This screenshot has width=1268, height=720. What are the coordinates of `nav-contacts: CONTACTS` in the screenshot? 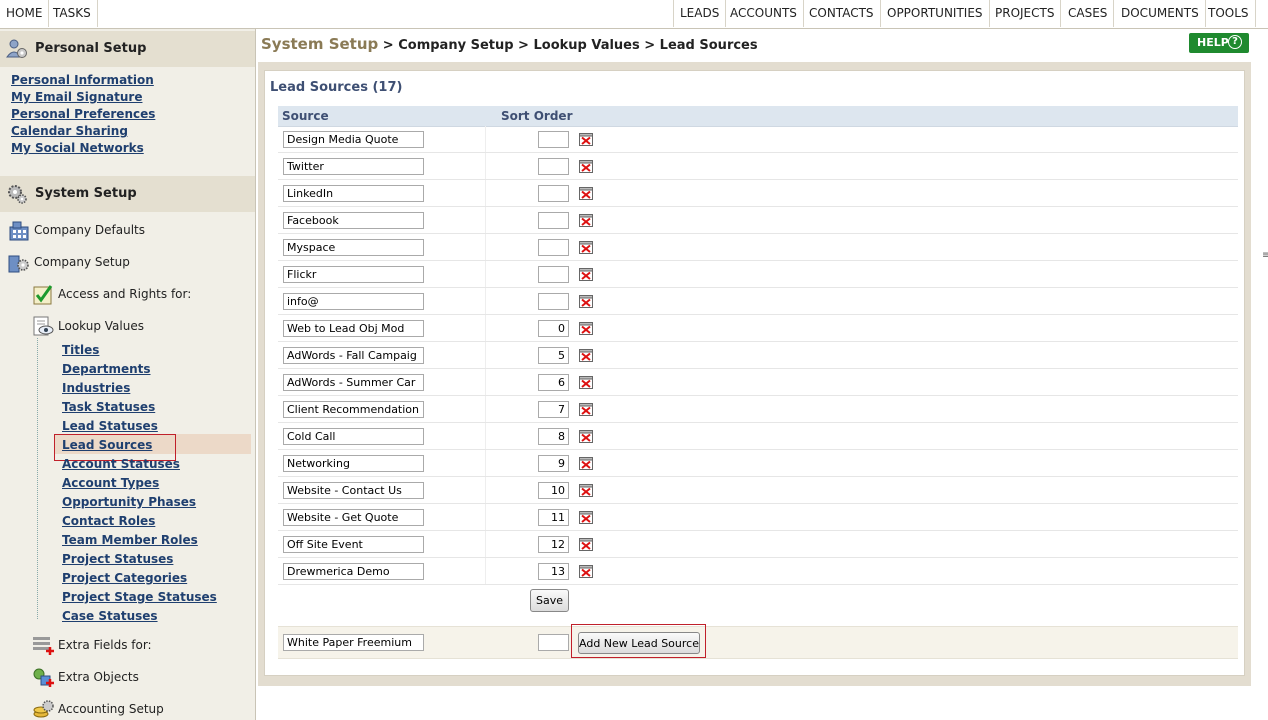 It's located at (842, 13).